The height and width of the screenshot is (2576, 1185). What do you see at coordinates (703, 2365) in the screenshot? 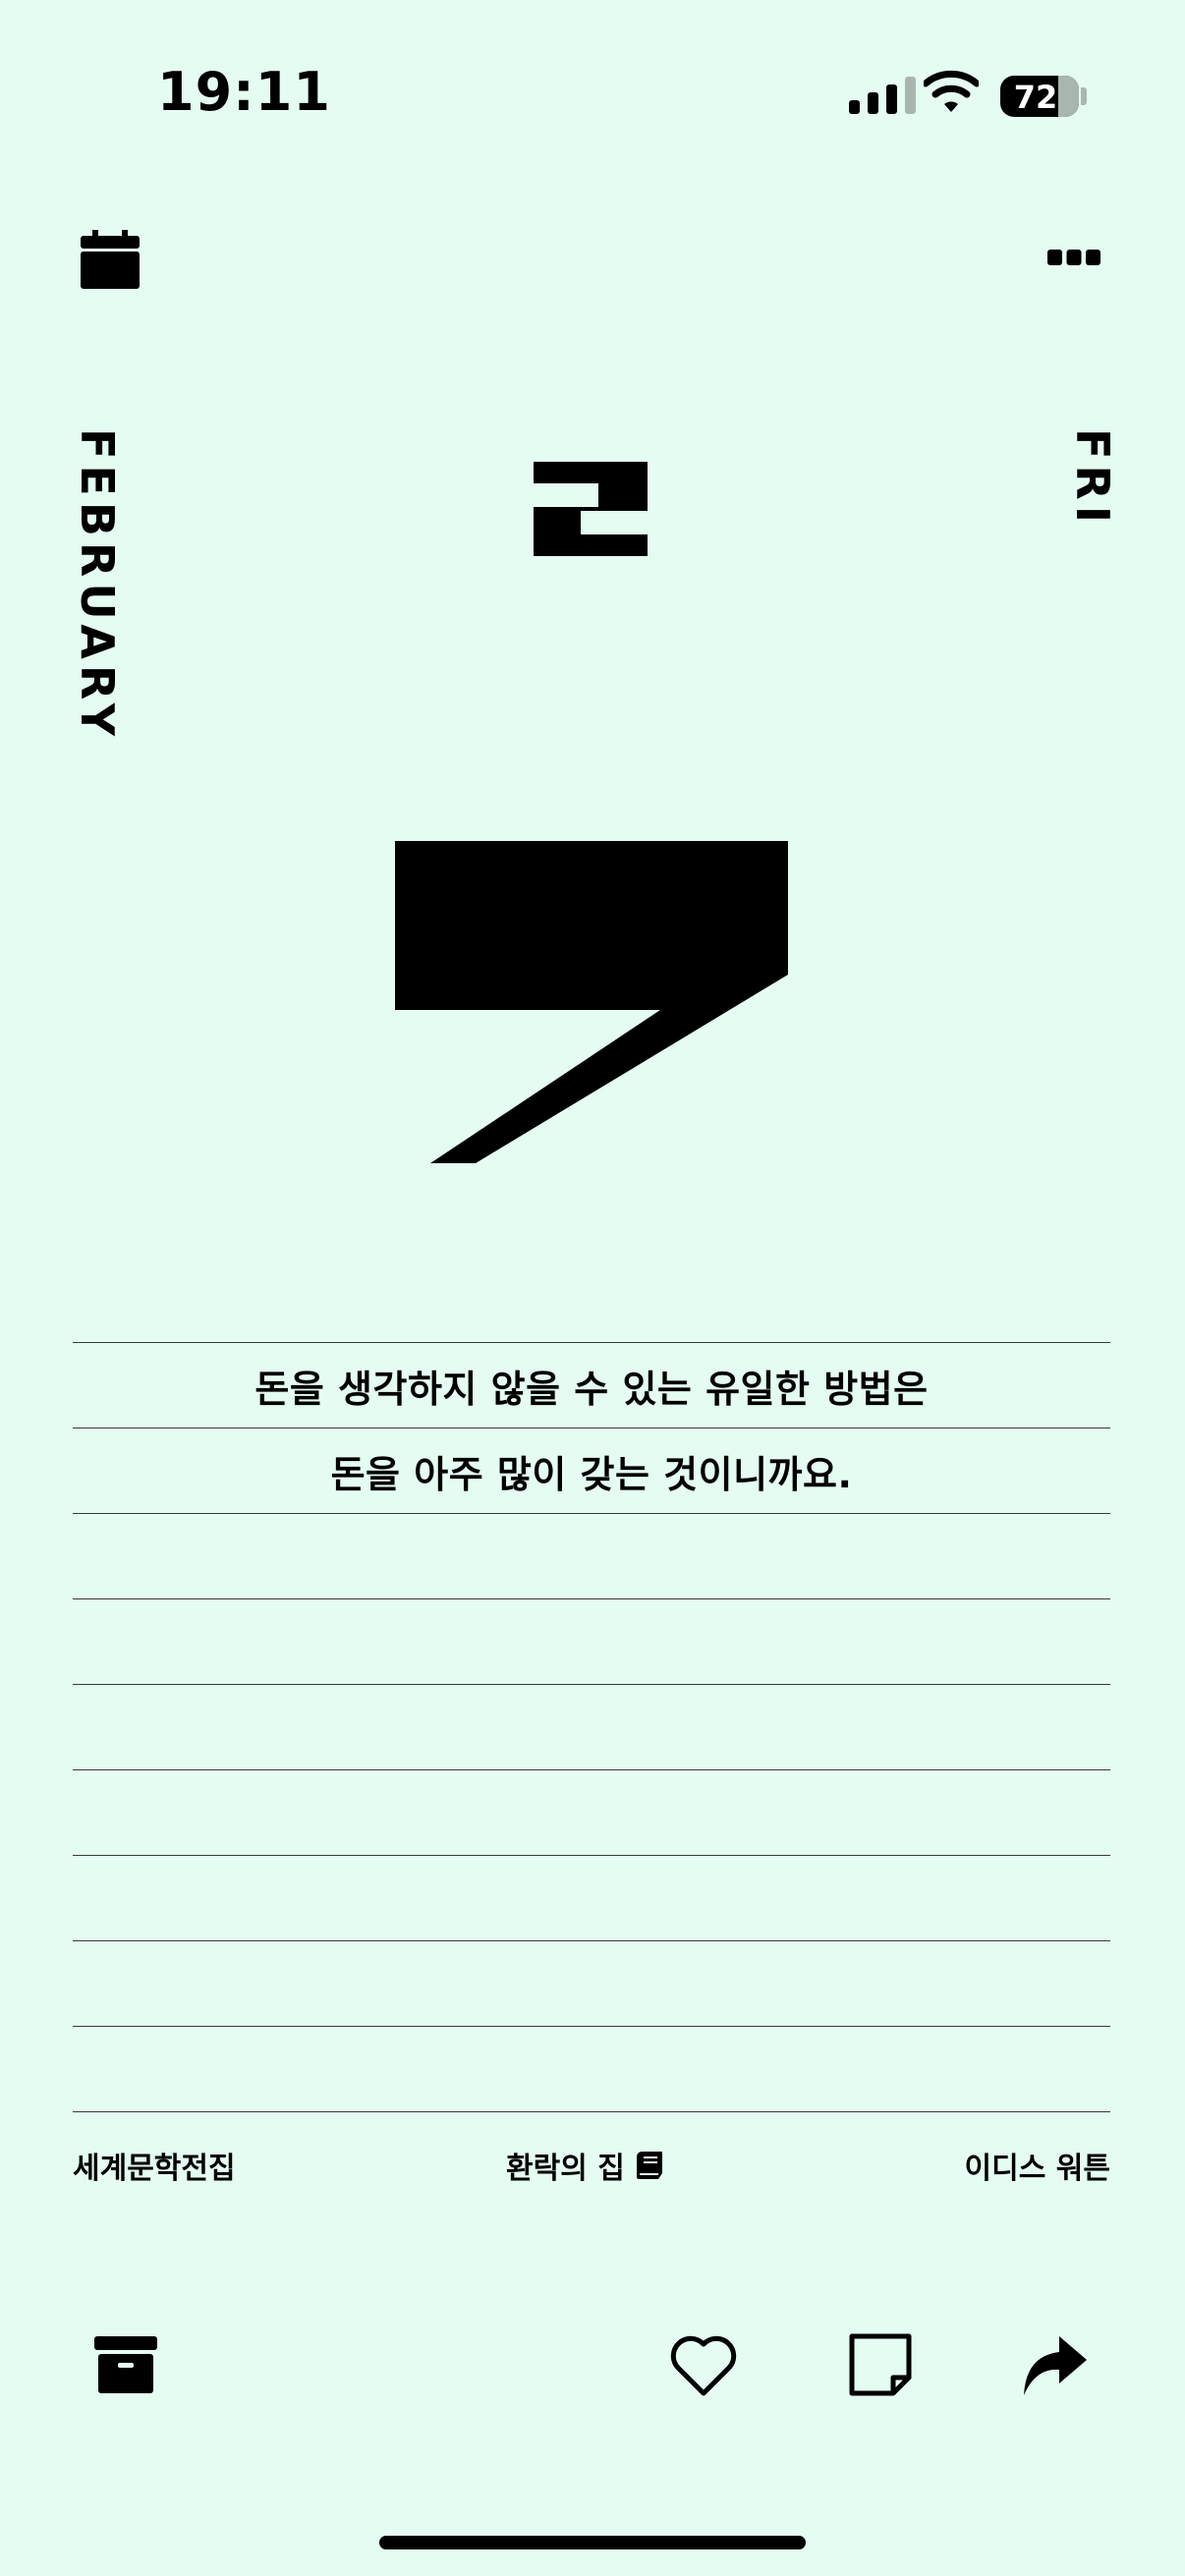
I see `heart-icon` at bounding box center [703, 2365].